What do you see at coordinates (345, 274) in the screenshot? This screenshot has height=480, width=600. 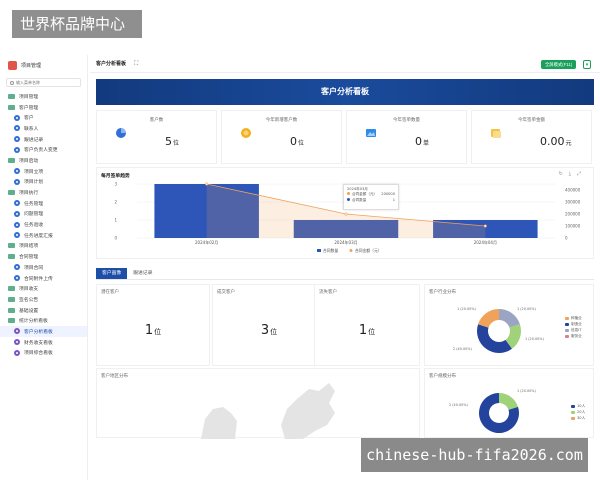 I see `profile-tabs: 客户画像 跟进记录` at bounding box center [345, 274].